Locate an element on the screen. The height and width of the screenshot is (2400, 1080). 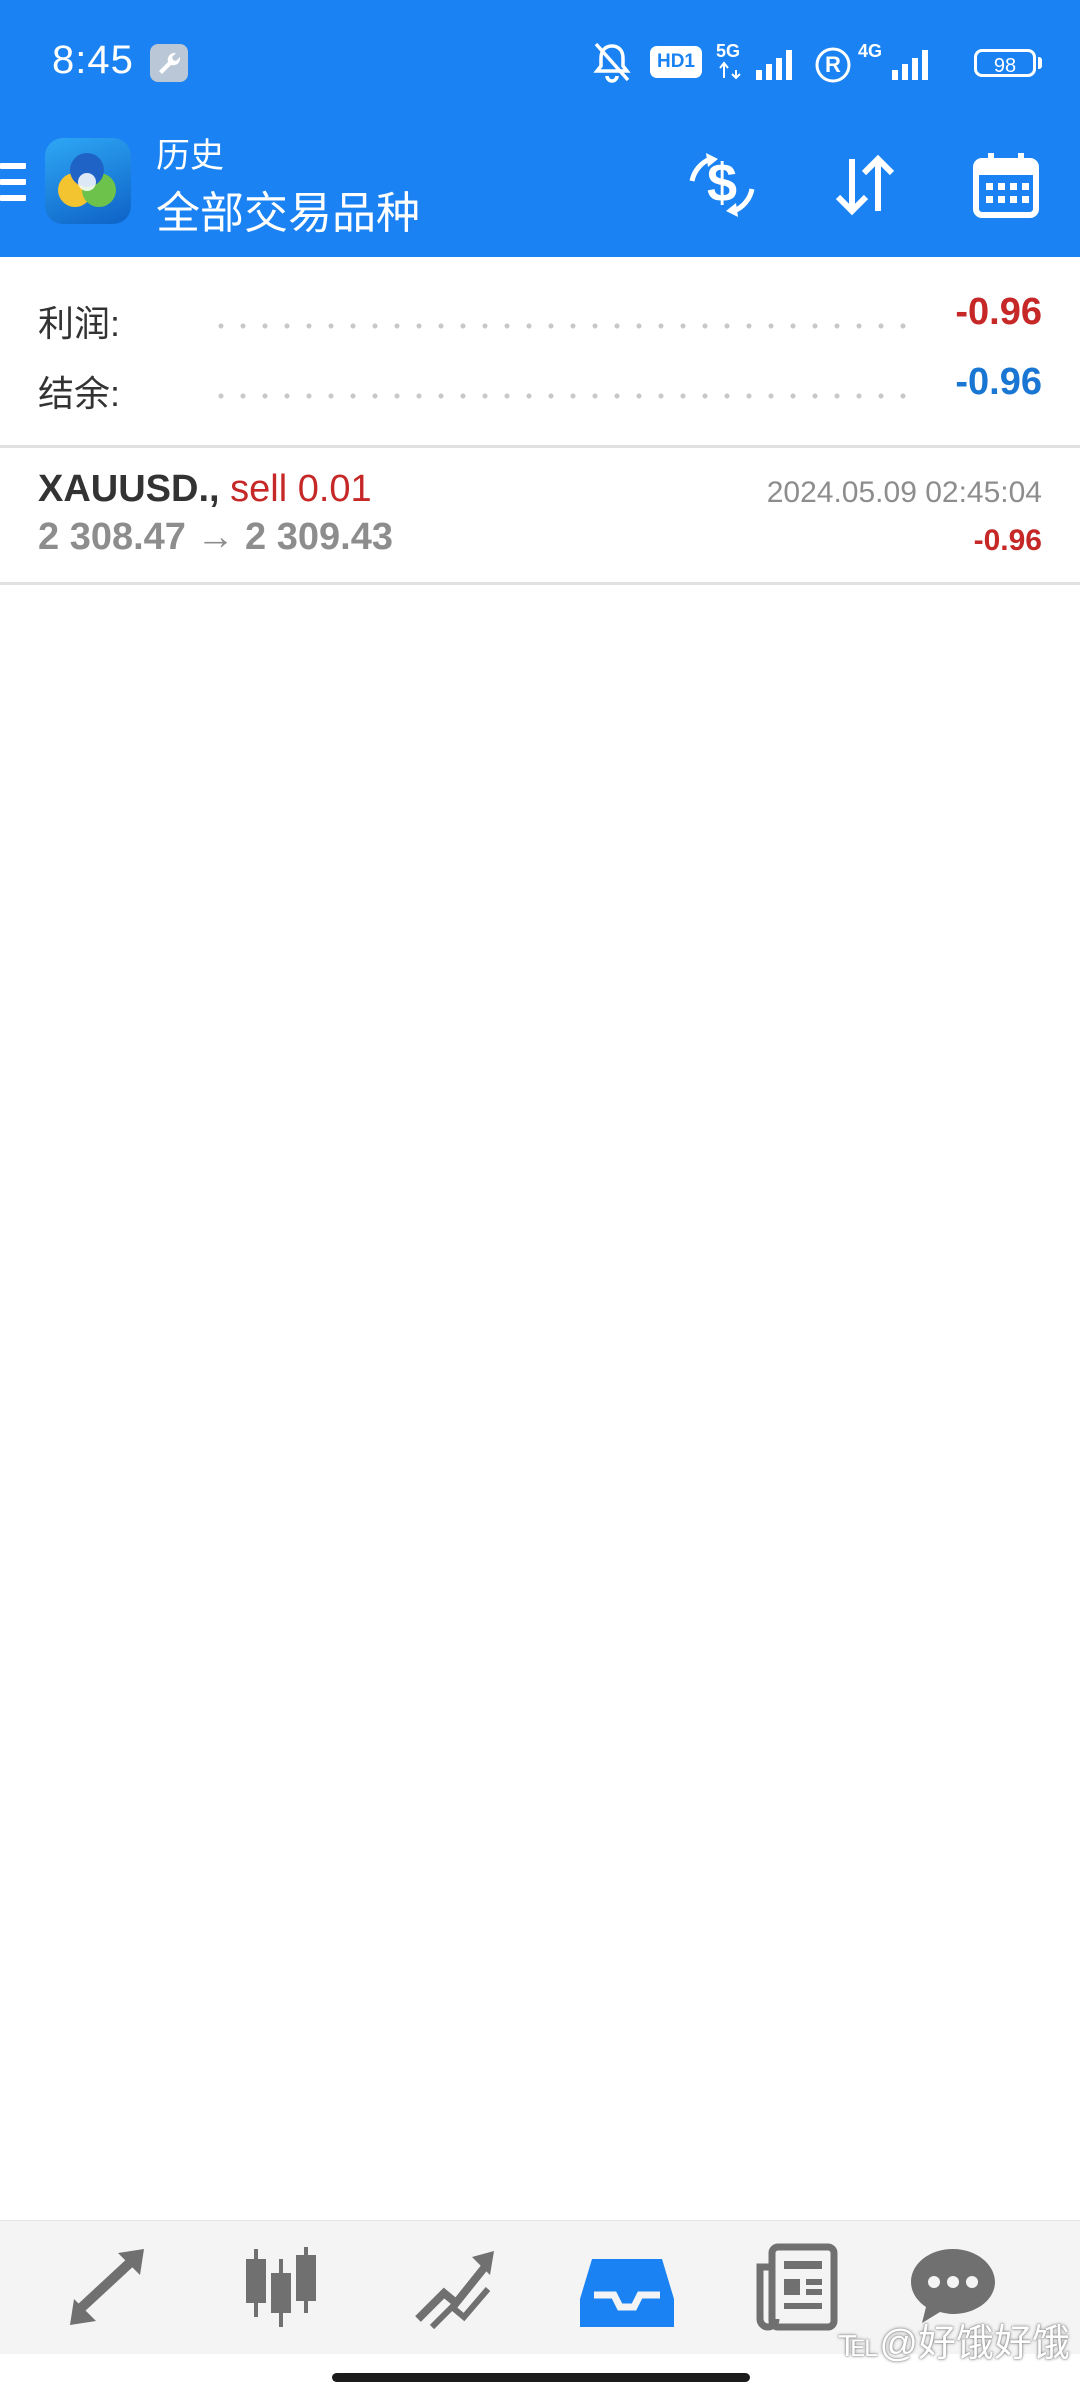
profit-label: 利润: is located at coordinates (79, 323).